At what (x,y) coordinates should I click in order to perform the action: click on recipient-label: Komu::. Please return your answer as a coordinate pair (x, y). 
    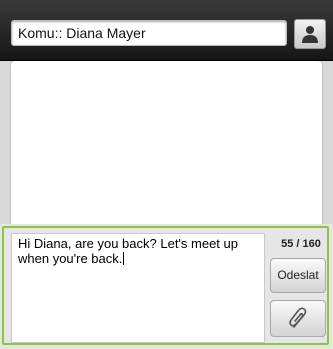
    Looking at the image, I should click on (40, 33).